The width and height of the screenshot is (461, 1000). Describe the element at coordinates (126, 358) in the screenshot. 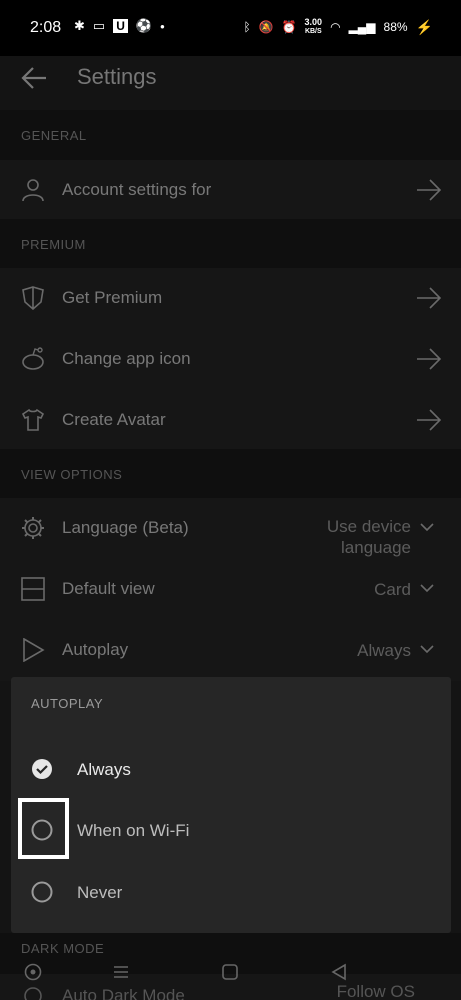

I see `change-app-icon-label: Change app icon` at that location.